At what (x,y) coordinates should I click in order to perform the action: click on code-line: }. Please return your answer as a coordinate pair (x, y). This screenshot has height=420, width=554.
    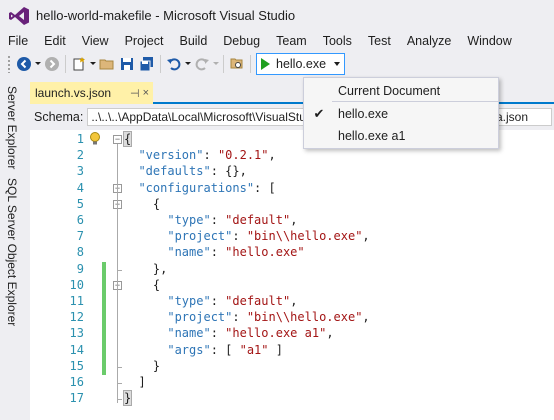
    Looking at the image, I should click on (127, 398).